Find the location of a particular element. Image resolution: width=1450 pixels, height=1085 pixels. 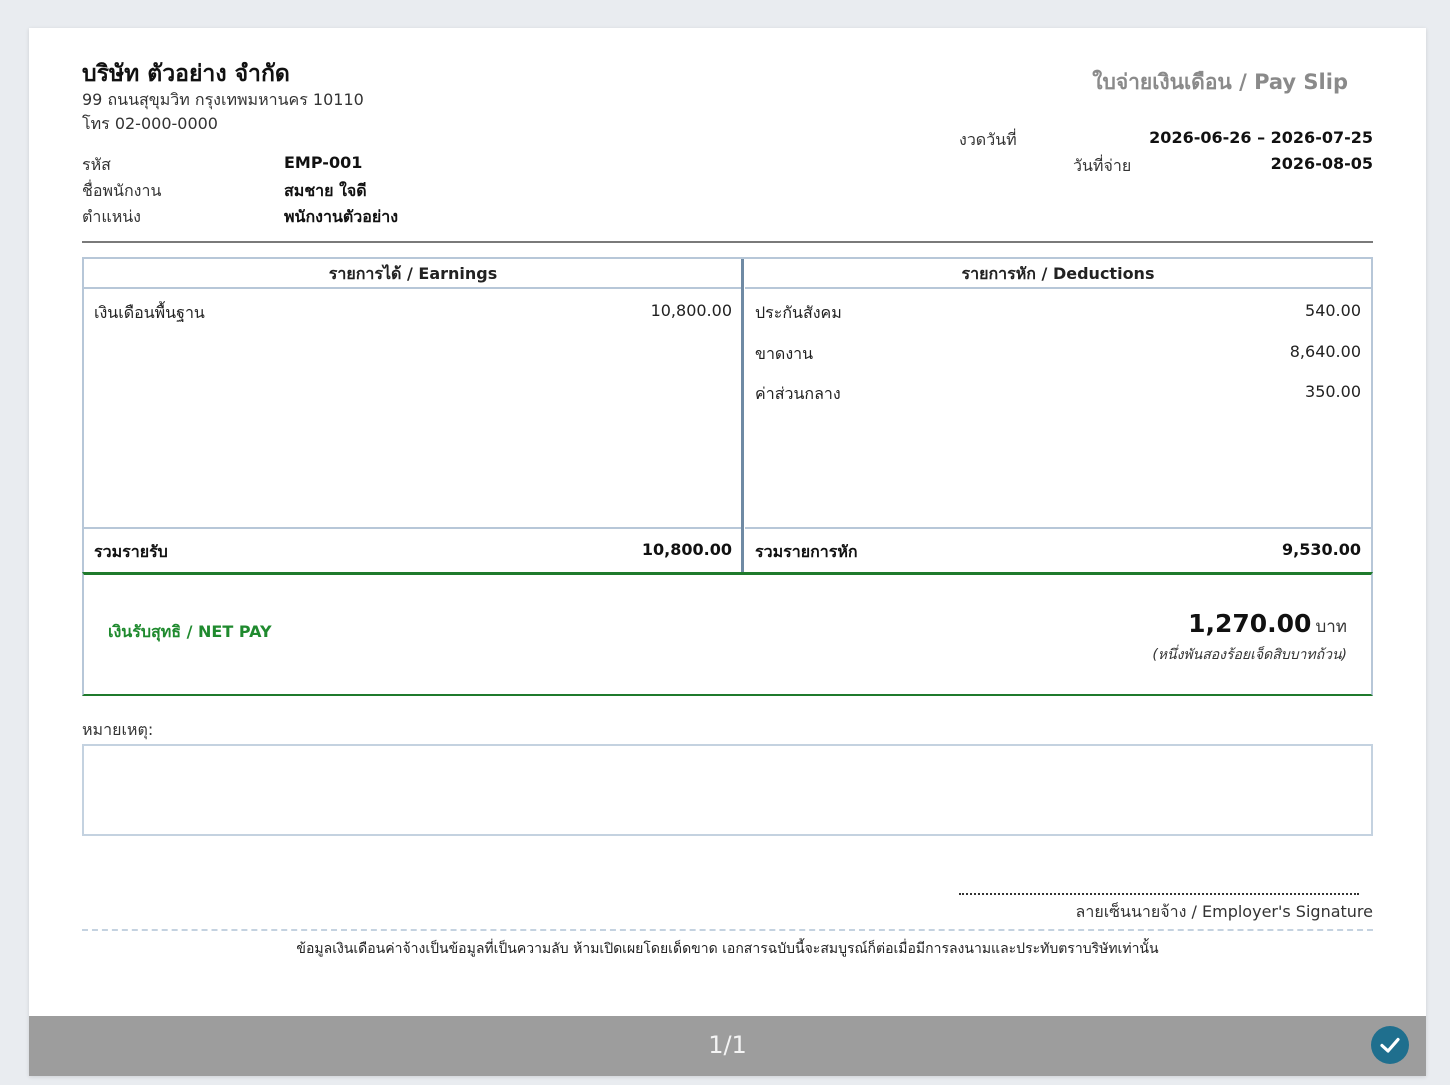

period-value: 2026-06-26 – 2026-07-25 is located at coordinates (1261, 137).